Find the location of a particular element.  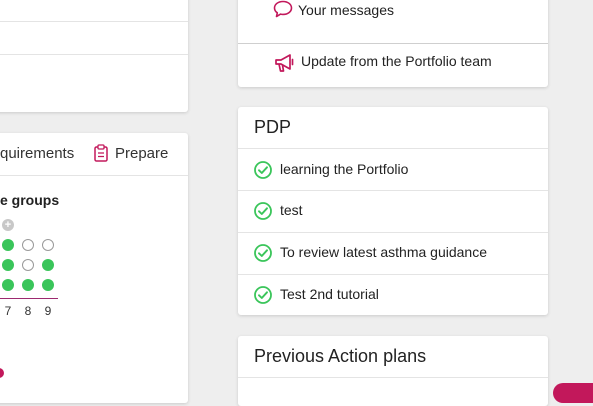

previous-action-plans-card: Previous Action plans is located at coordinates (393, 371).